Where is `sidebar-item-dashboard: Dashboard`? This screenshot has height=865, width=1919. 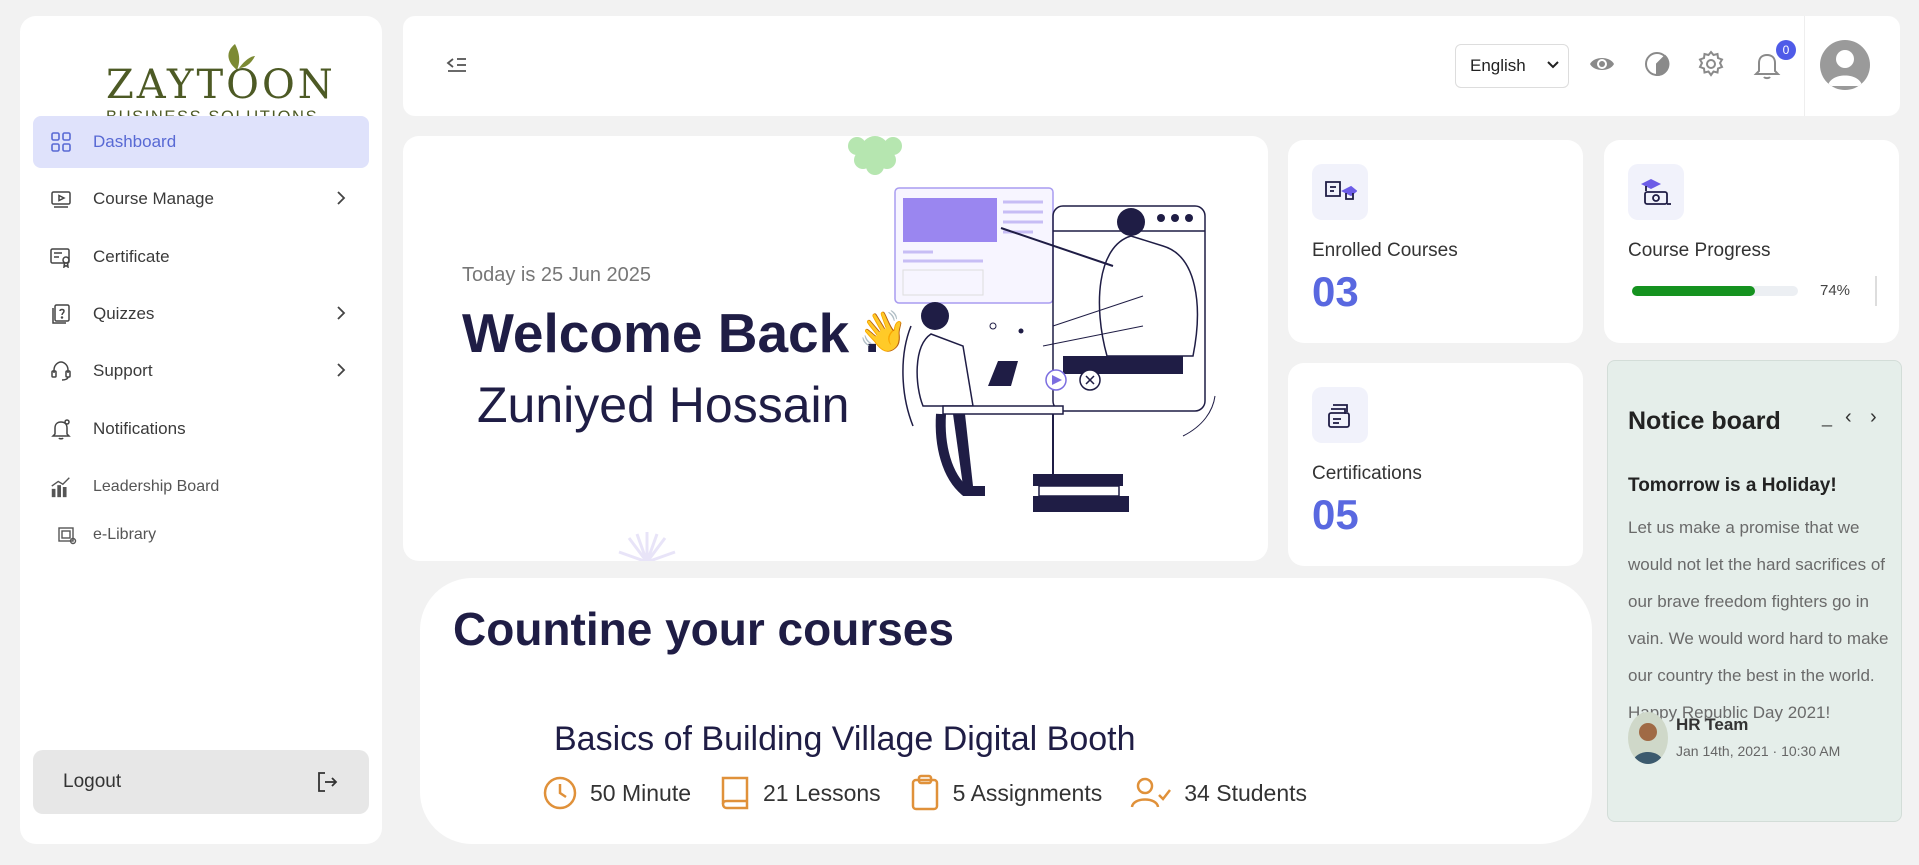 sidebar-item-dashboard: Dashboard is located at coordinates (201, 142).